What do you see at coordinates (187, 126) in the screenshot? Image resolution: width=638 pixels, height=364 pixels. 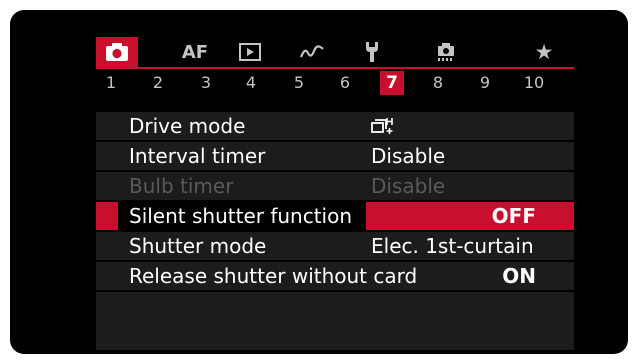 I see `menu-item-label: Drive mode` at bounding box center [187, 126].